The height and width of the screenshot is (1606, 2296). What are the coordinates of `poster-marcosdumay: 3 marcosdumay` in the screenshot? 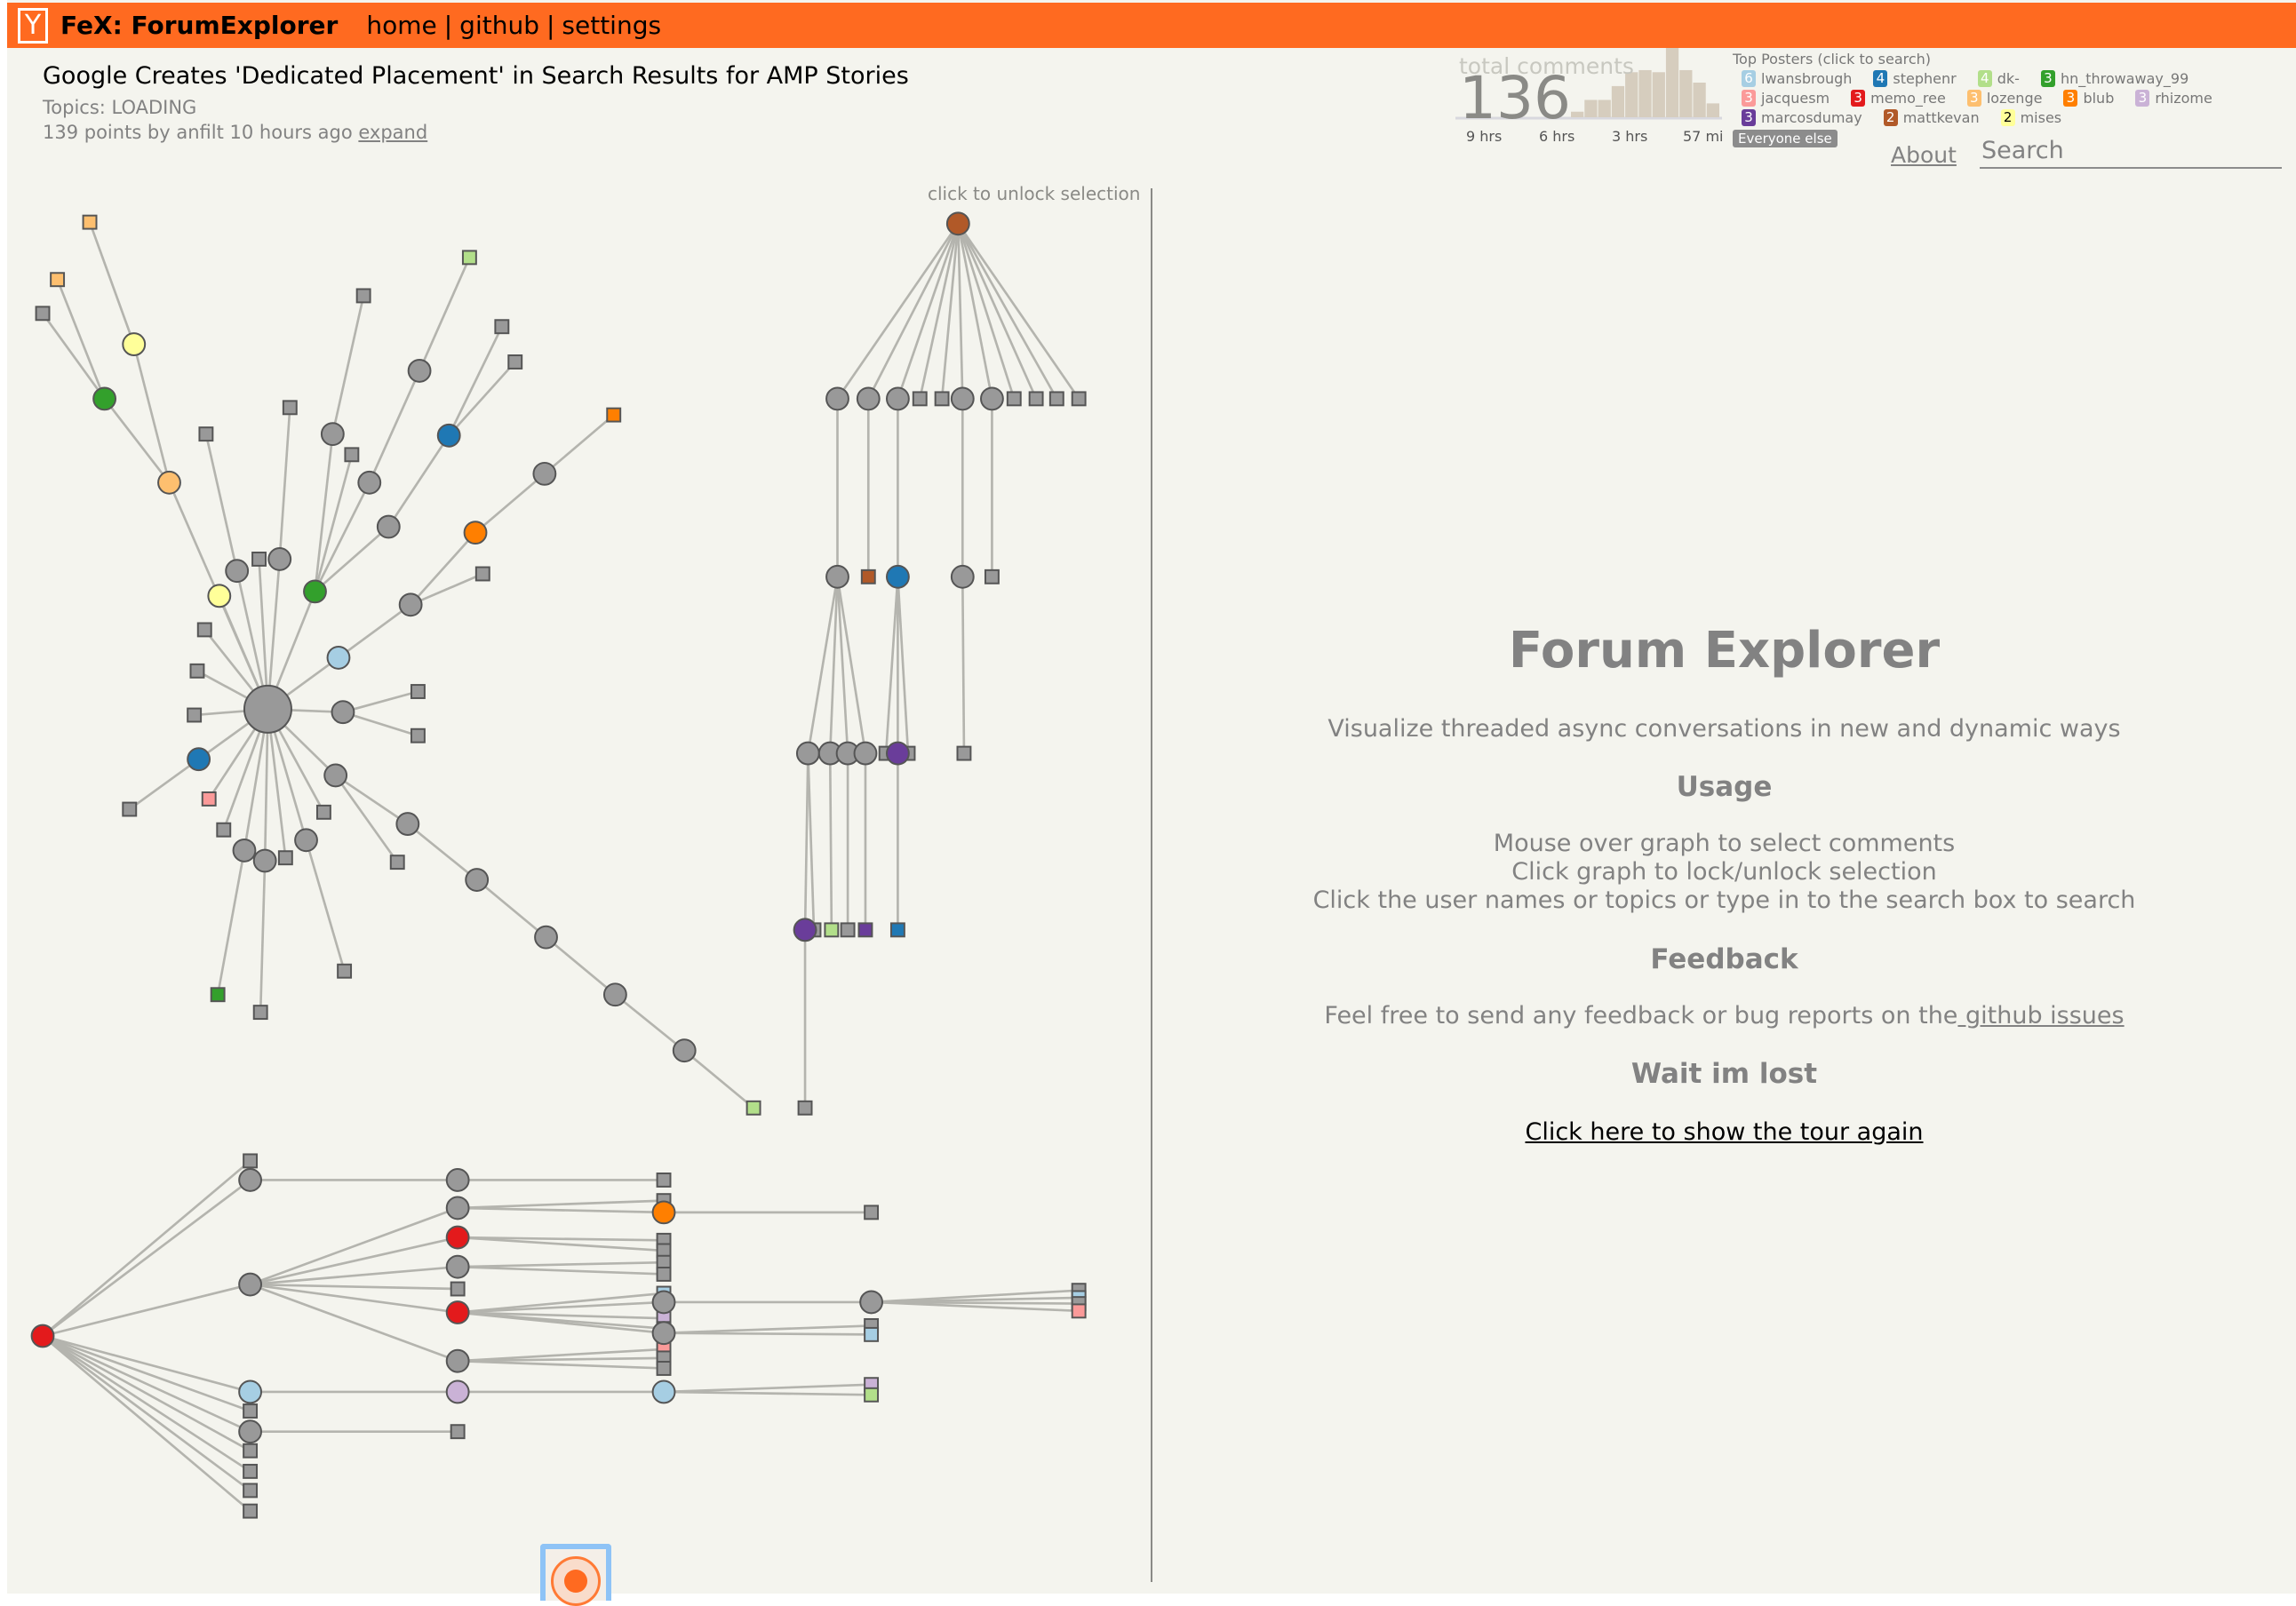 It's located at (1802, 118).